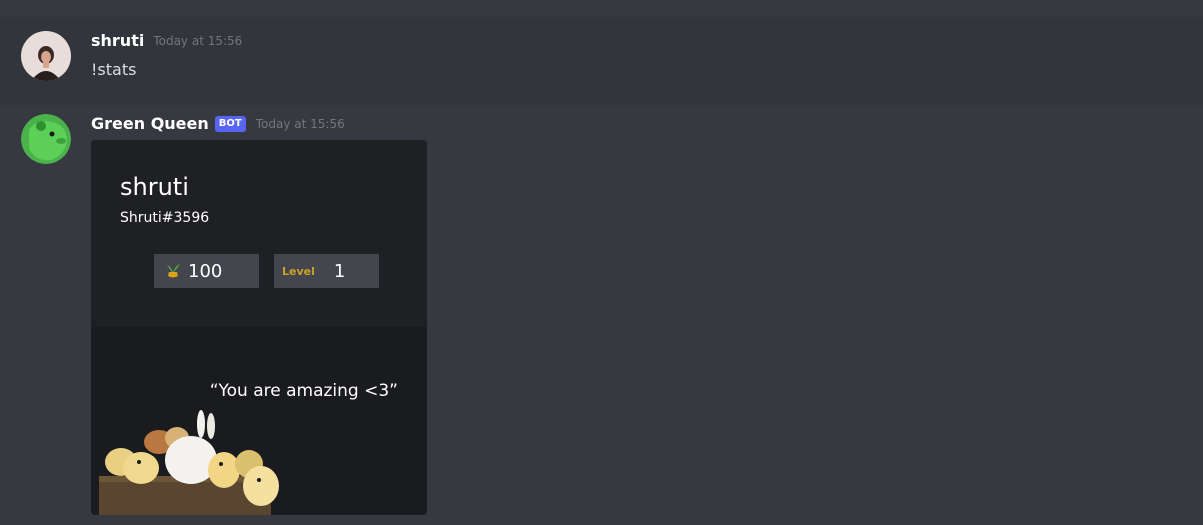 This screenshot has width=1203, height=525. I want to click on bot-badge: BOT, so click(230, 124).